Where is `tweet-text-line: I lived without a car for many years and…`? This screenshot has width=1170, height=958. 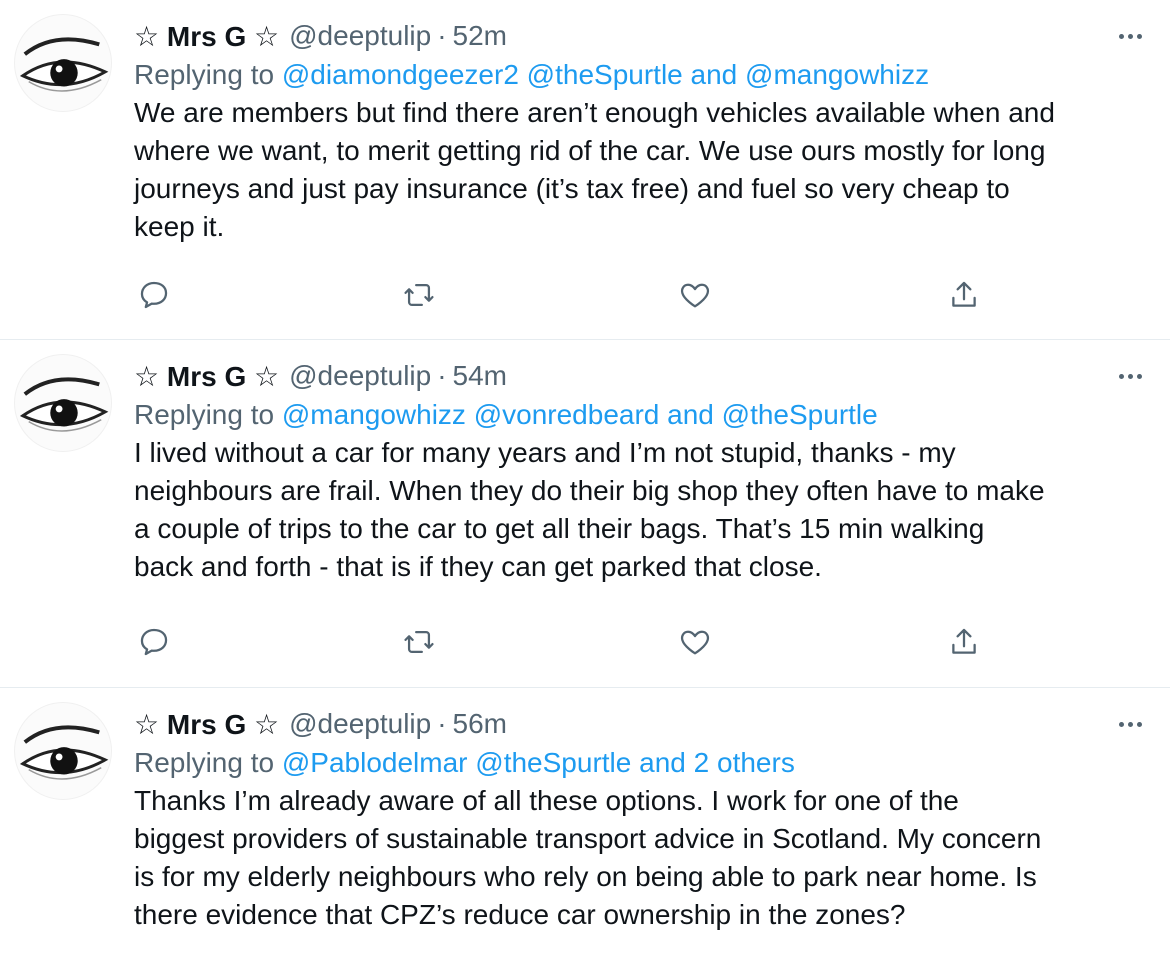
tweet-text-line: I lived without a car for many years and… is located at coordinates (545, 452).